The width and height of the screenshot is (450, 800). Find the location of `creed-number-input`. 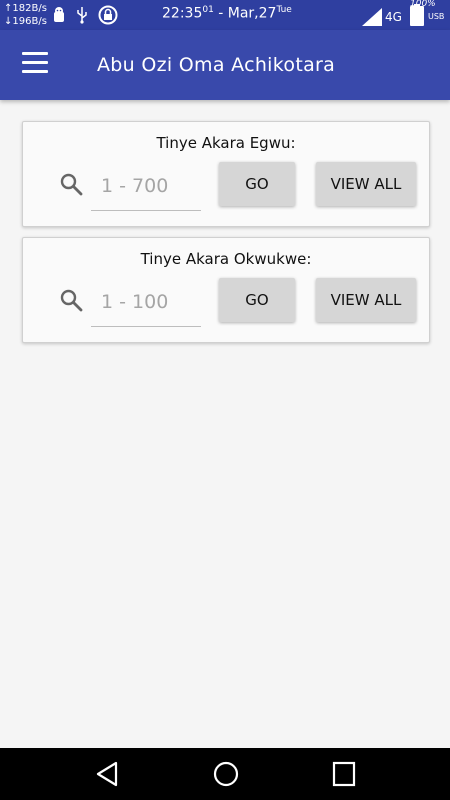

creed-number-input is located at coordinates (146, 302).